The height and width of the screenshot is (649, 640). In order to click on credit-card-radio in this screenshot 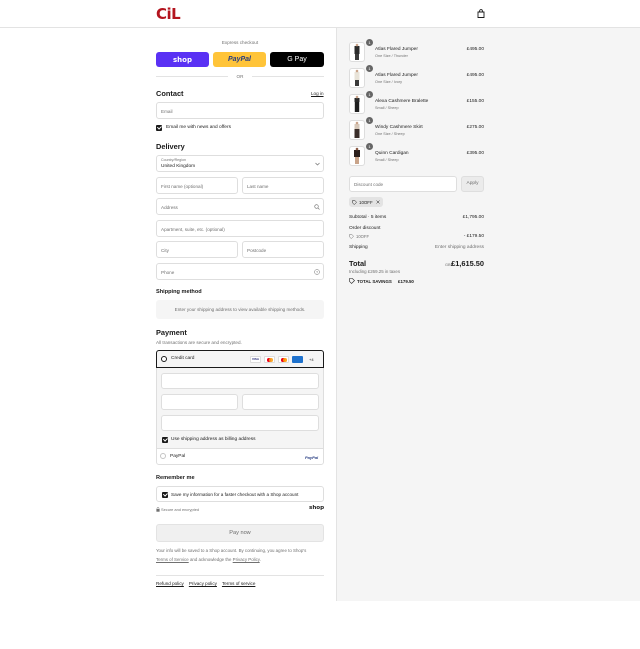, I will do `click(164, 359)`.